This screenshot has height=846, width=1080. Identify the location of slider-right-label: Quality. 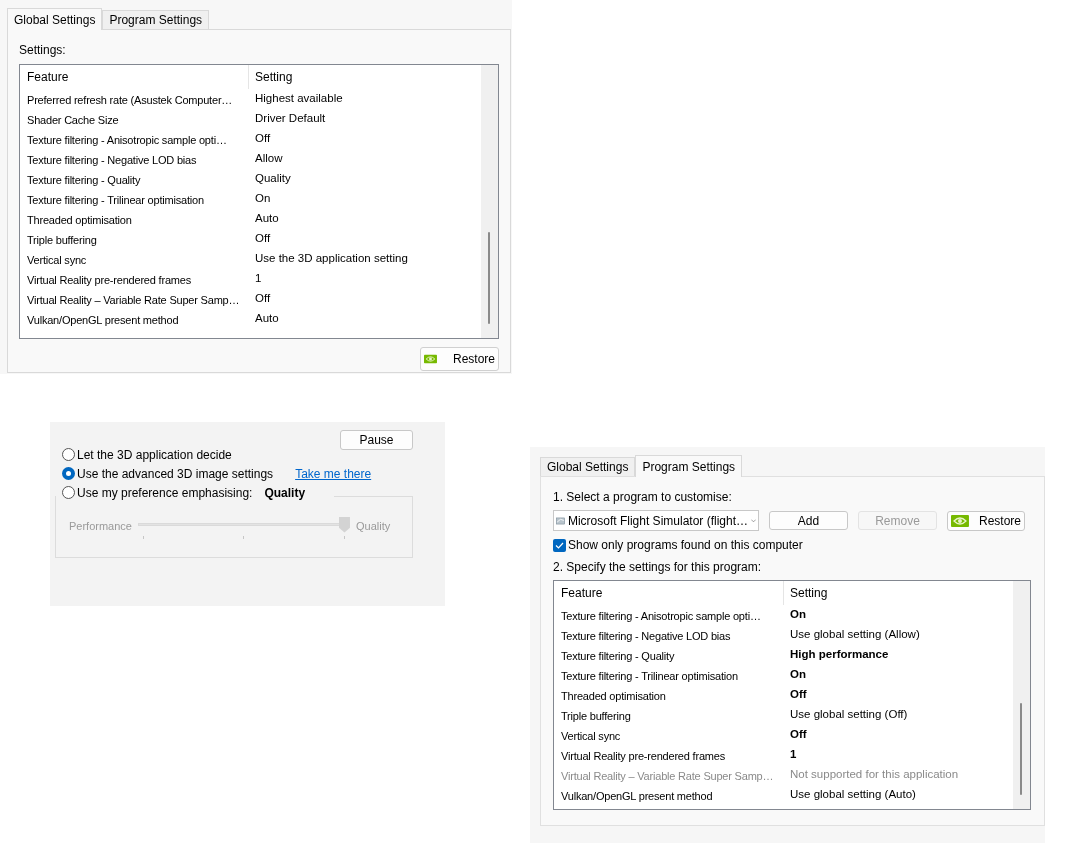
(373, 527).